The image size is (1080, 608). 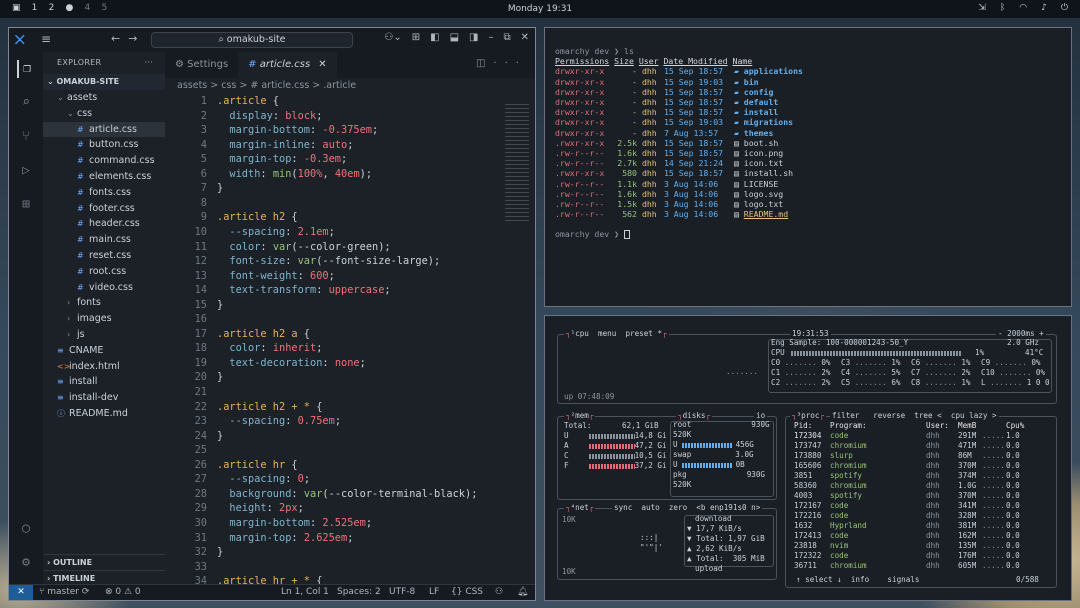 I want to click on breadcrumb: assets > css > # article.css > .article, so click(x=350, y=86).